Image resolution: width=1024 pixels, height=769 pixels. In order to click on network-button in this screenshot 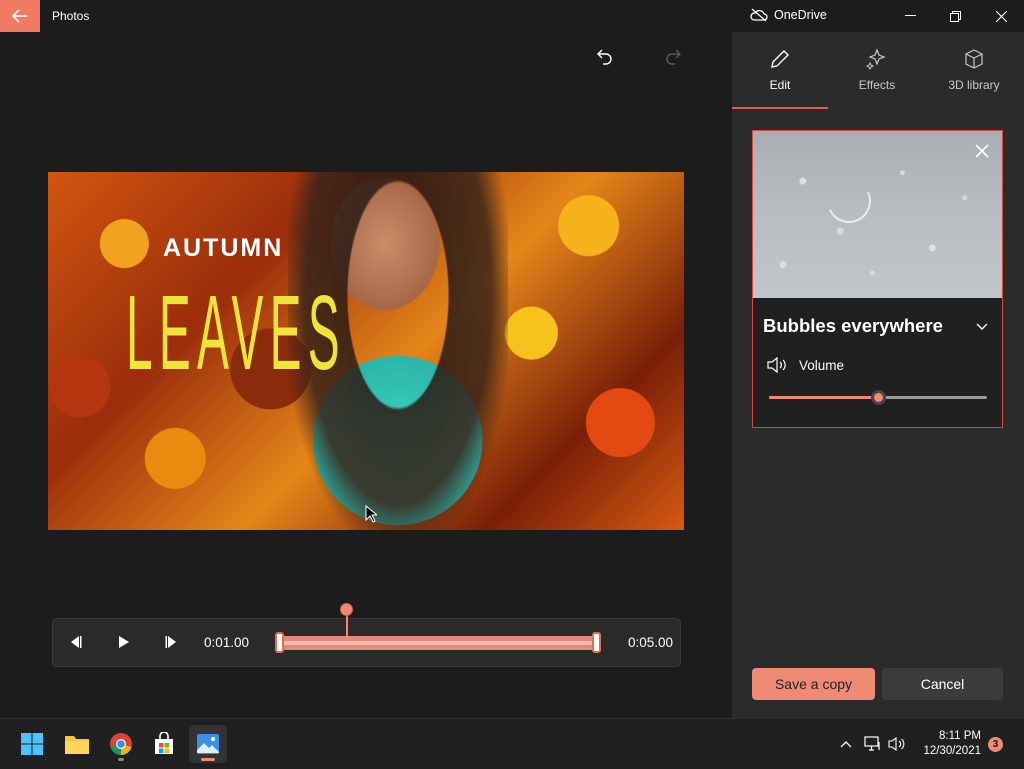, I will do `click(873, 744)`.